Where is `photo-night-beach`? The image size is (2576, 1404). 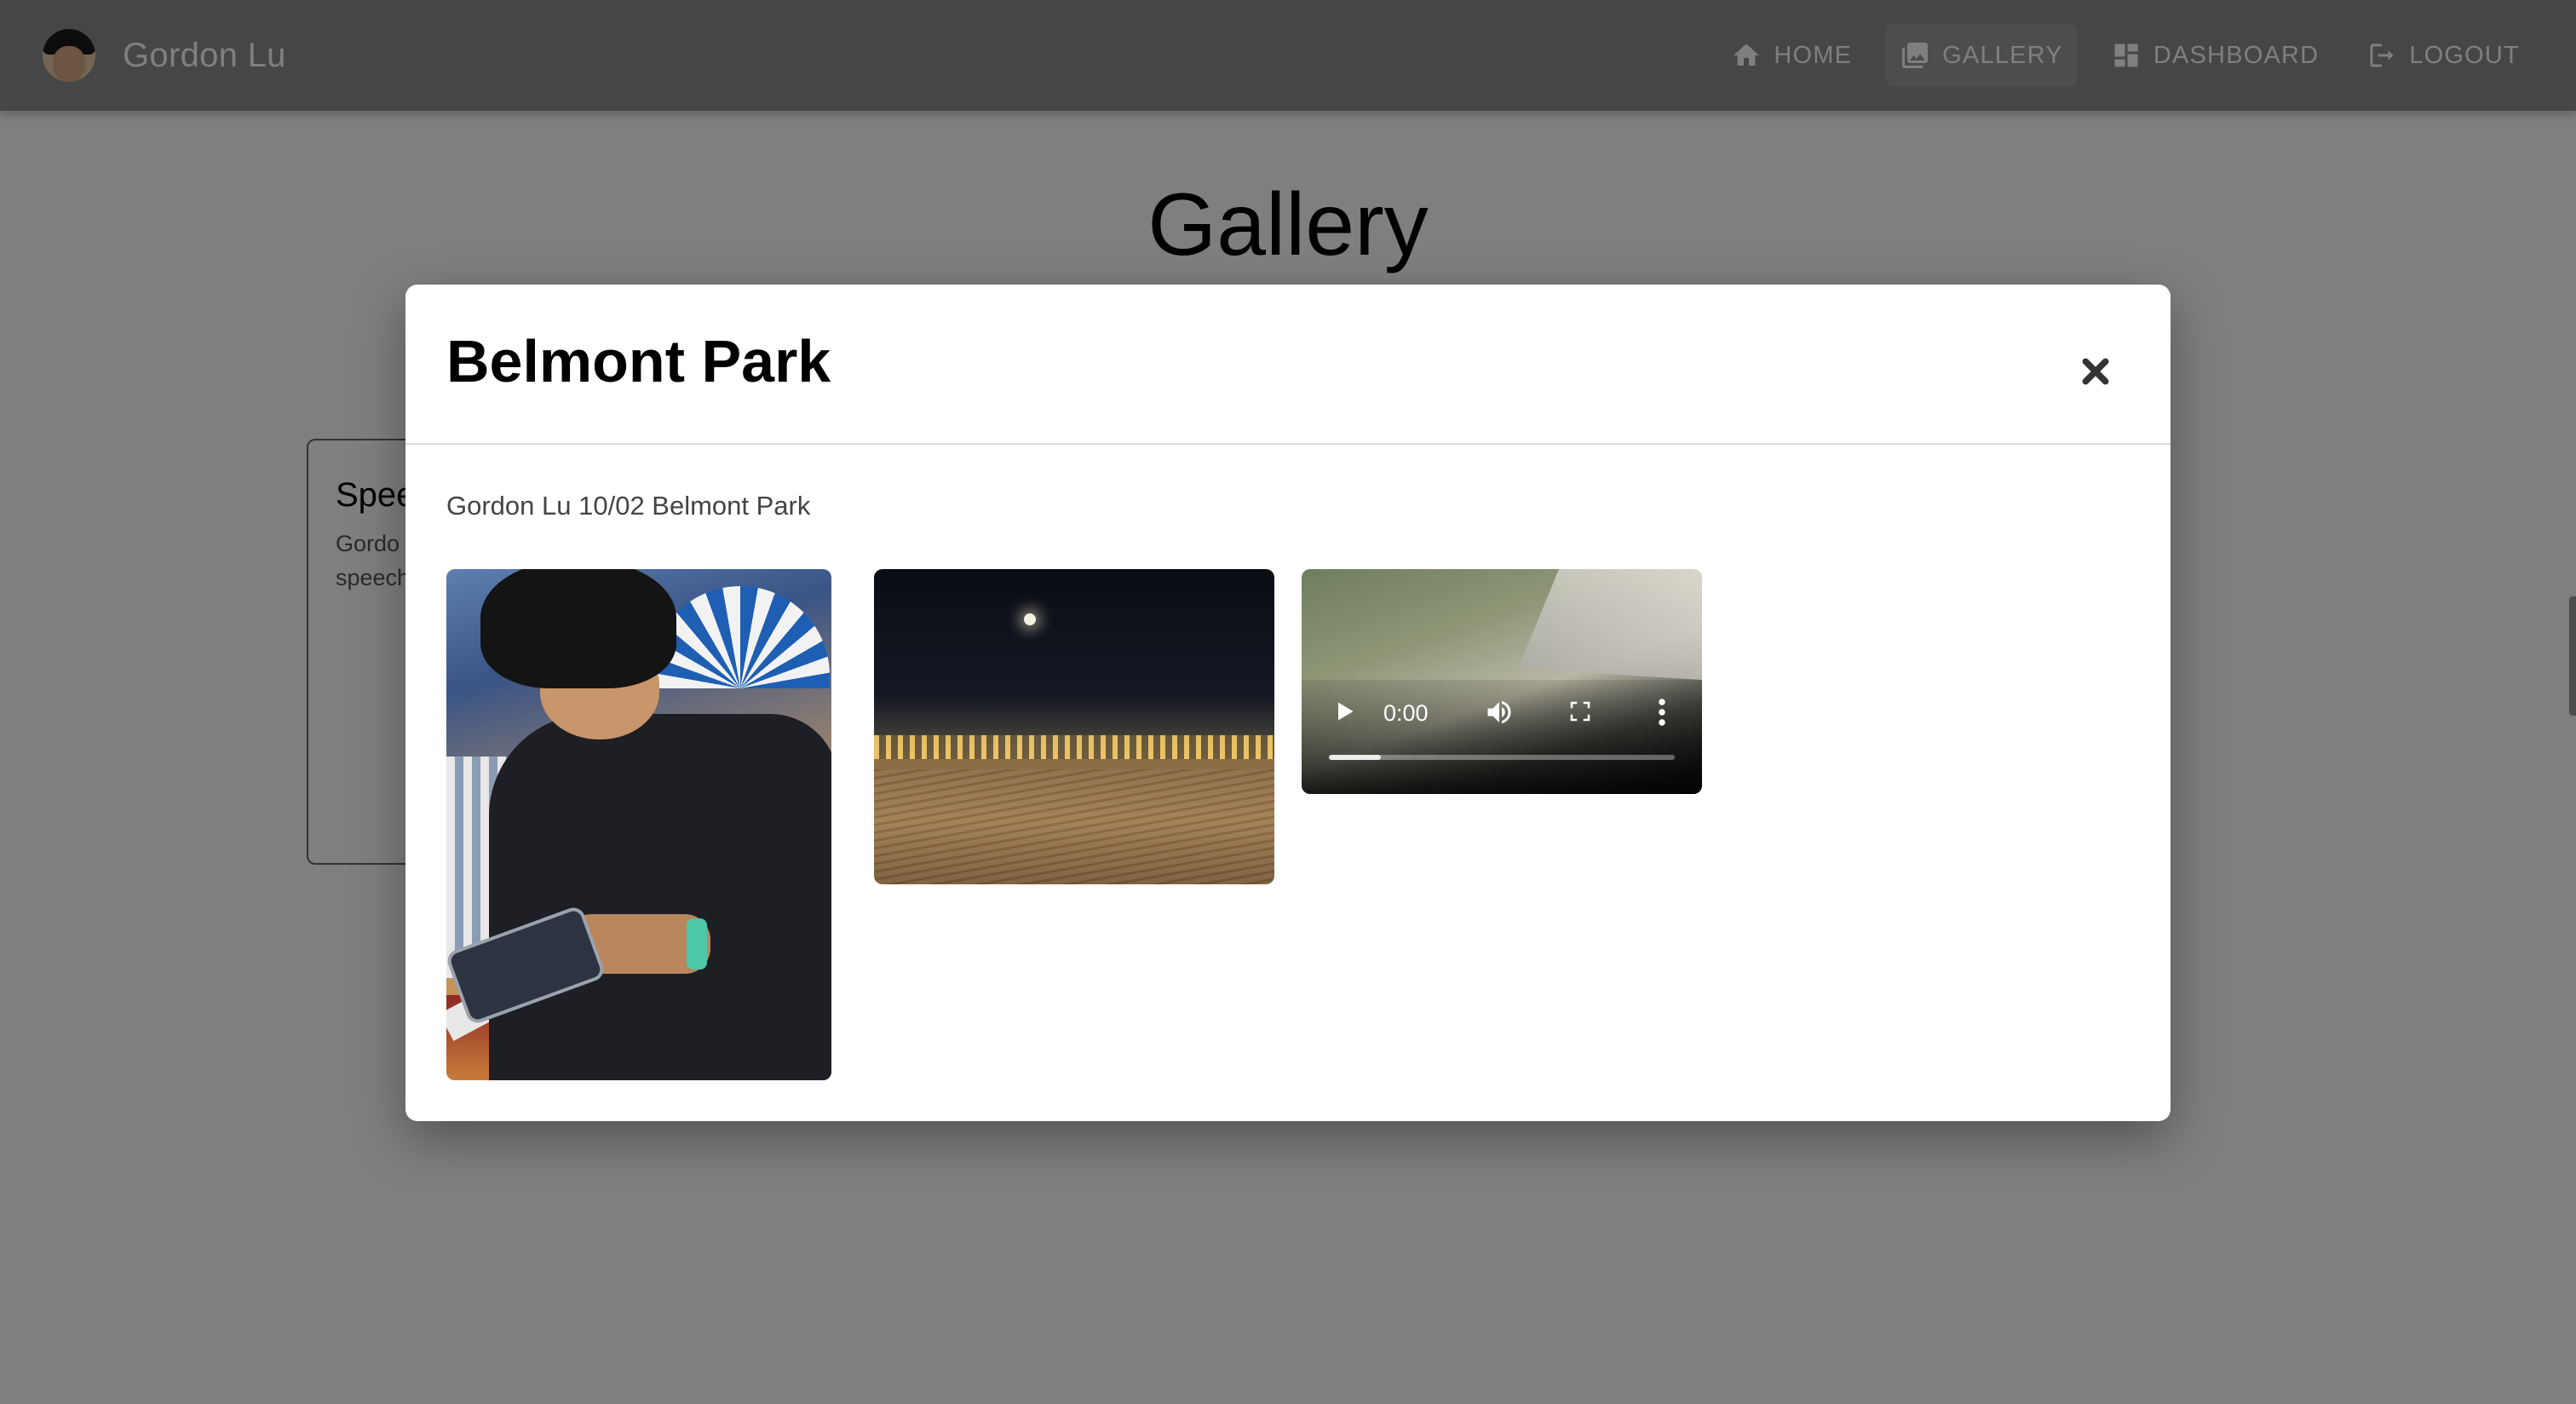
photo-night-beach is located at coordinates (1074, 726).